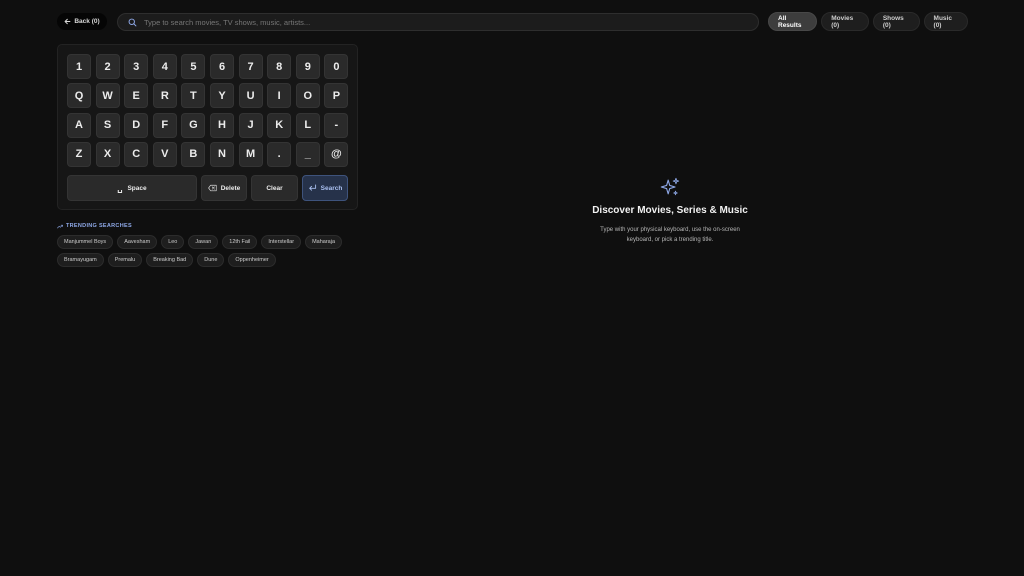 This screenshot has height=576, width=1024. What do you see at coordinates (136, 154) in the screenshot?
I see `key-c: C` at bounding box center [136, 154].